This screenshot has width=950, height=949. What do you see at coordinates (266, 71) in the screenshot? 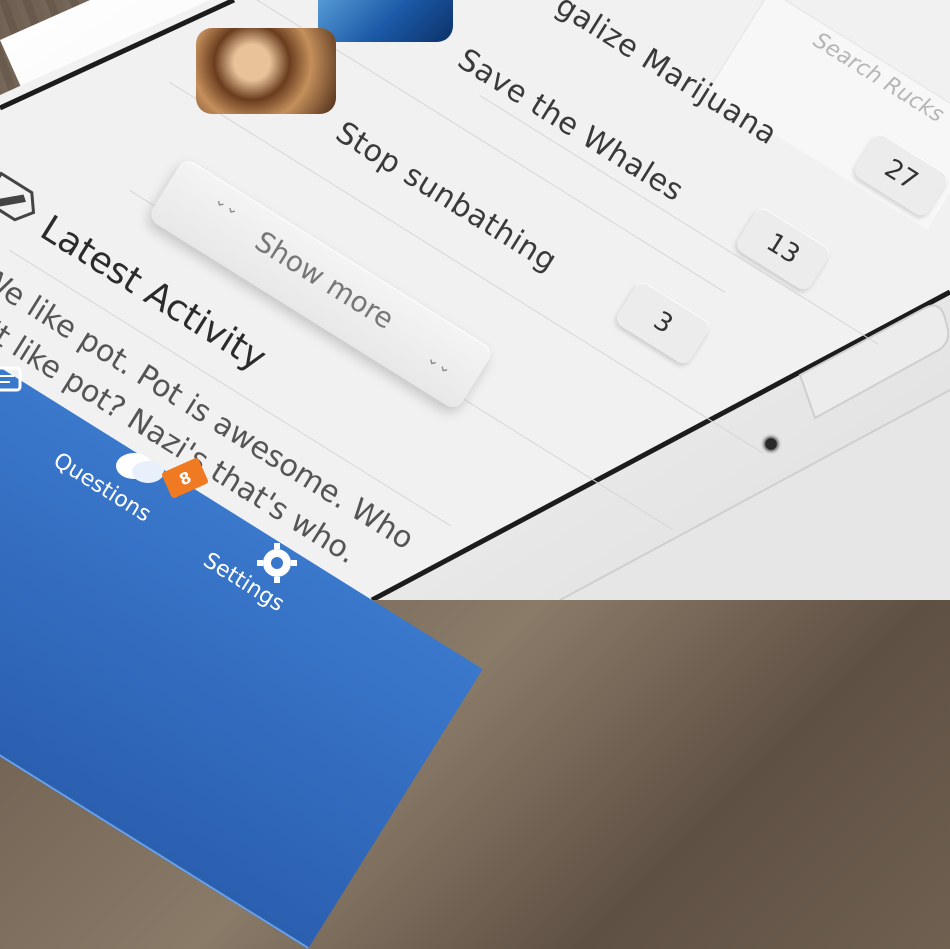
I see `sunbathing-thumbnail` at bounding box center [266, 71].